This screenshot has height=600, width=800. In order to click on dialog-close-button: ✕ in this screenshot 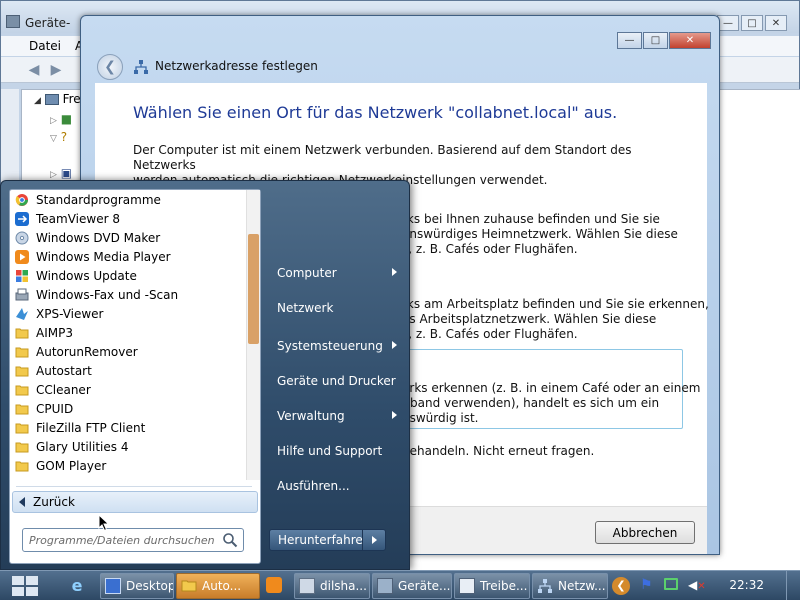, I will do `click(690, 40)`.